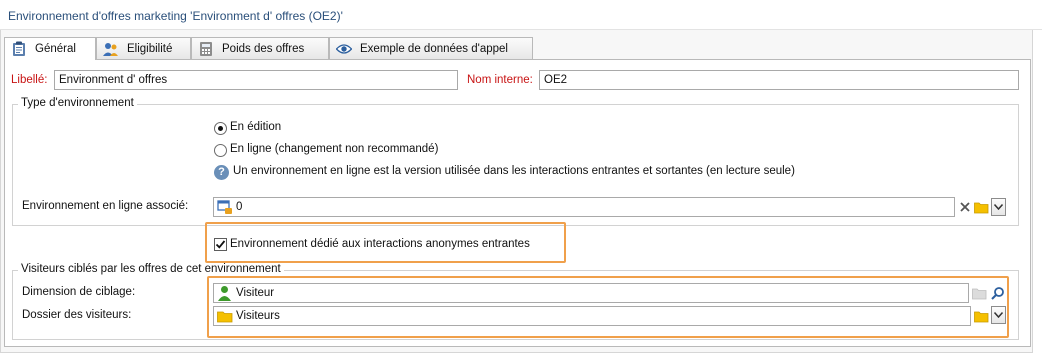 The image size is (1042, 353). I want to click on libelle-input: Environment d' offres, so click(256, 80).